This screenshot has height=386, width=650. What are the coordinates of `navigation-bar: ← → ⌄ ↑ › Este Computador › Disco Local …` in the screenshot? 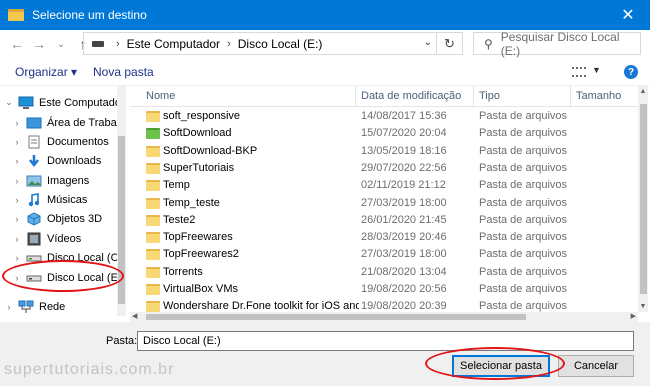 It's located at (325, 44).